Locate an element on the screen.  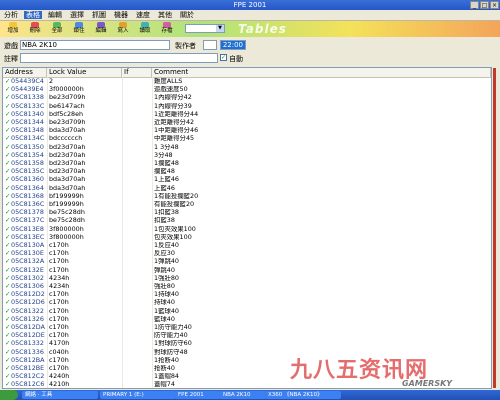
menu-item: 抓圖 is located at coordinates (99, 15).